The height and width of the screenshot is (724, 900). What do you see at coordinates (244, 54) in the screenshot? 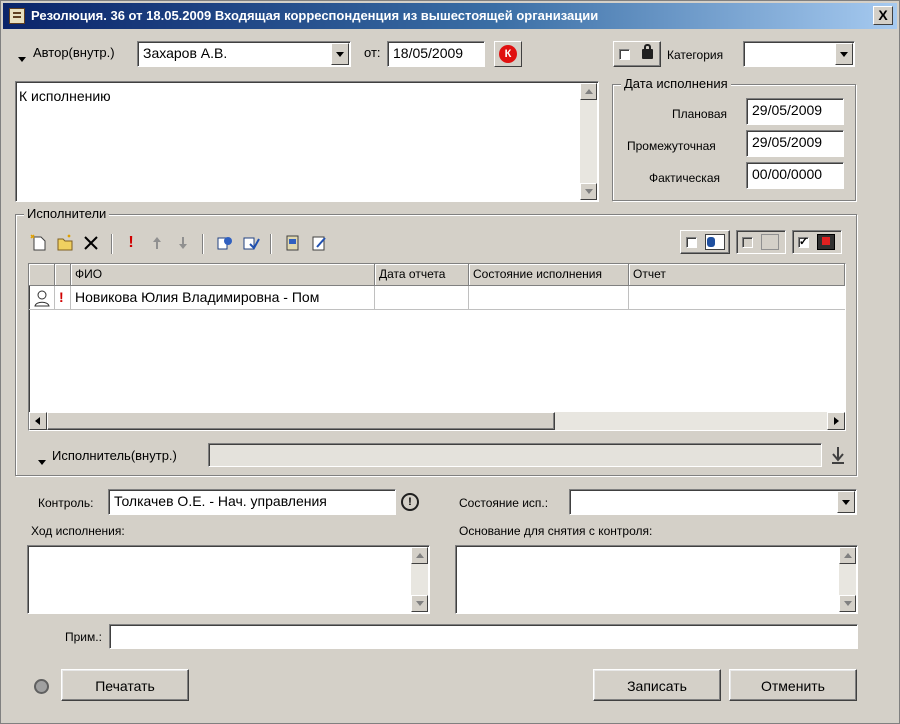
I see `author-select: Захаров А.В.` at bounding box center [244, 54].